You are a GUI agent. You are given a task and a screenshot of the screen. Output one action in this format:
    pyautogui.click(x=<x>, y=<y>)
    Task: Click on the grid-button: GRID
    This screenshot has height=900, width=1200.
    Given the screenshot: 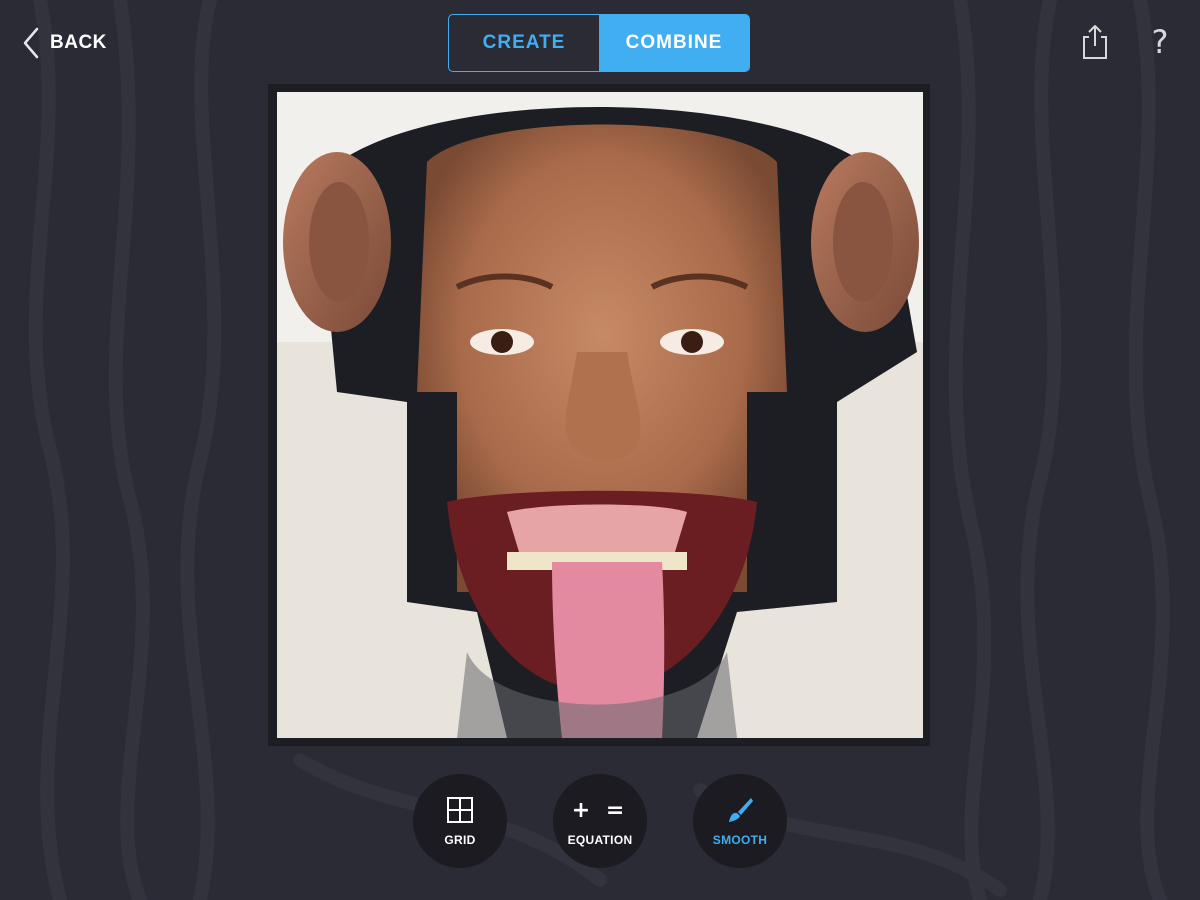 What is the action you would take?
    pyautogui.click(x=460, y=821)
    